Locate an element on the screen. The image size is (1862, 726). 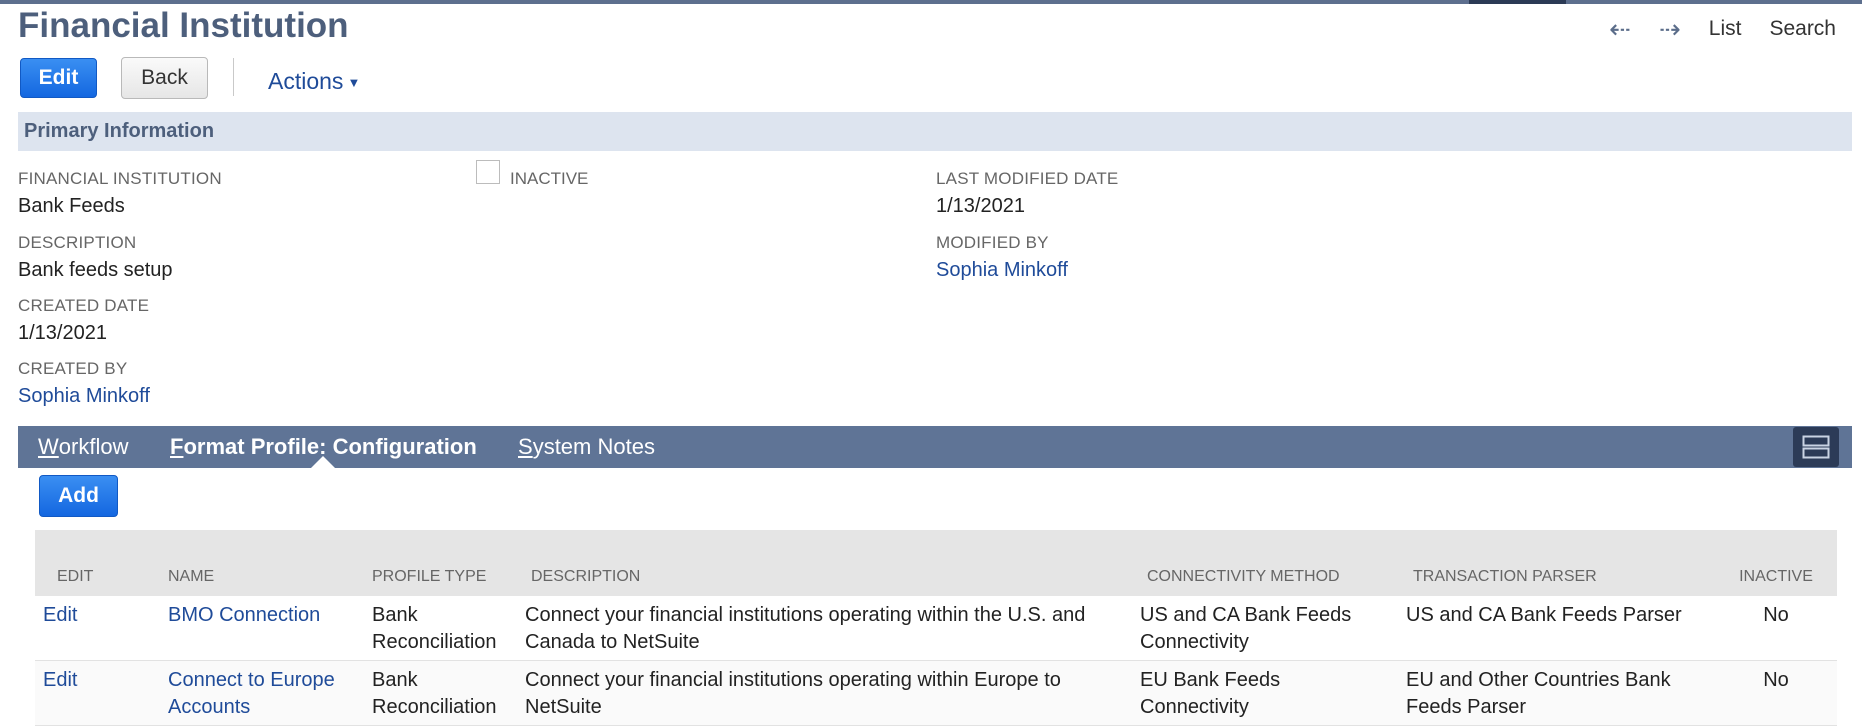
active-tab-pointer is located at coordinates (323, 462).